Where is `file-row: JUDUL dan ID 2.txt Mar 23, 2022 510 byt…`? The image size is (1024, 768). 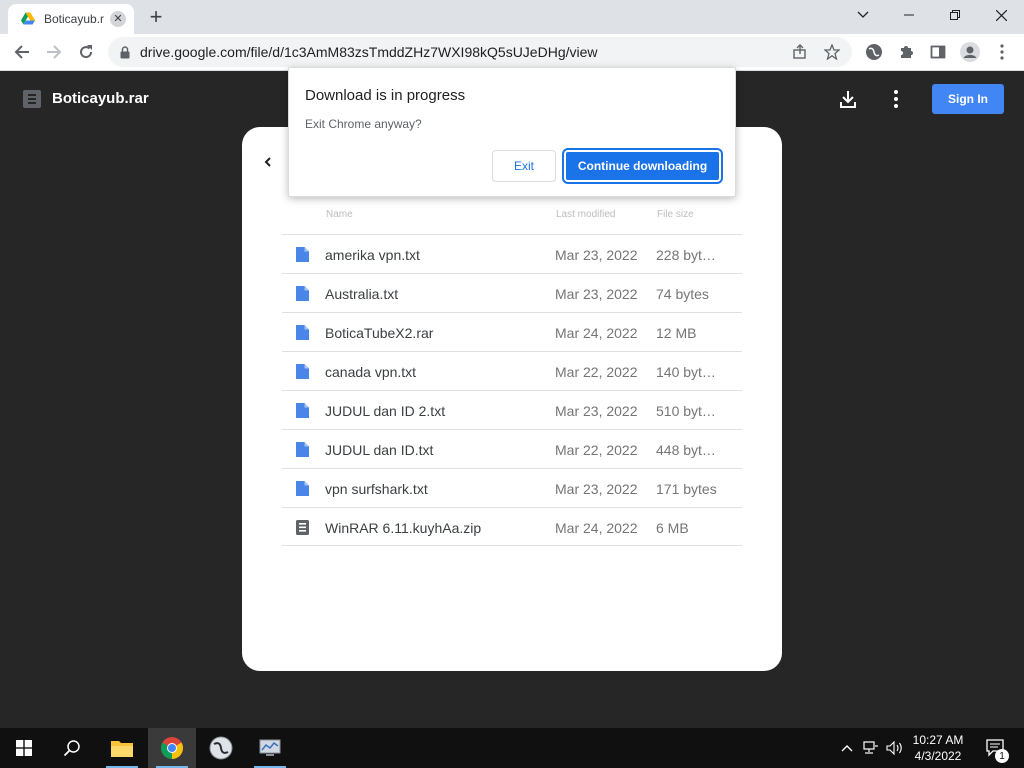 file-row: JUDUL dan ID 2.txt Mar 23, 2022 510 byt… is located at coordinates (512, 409).